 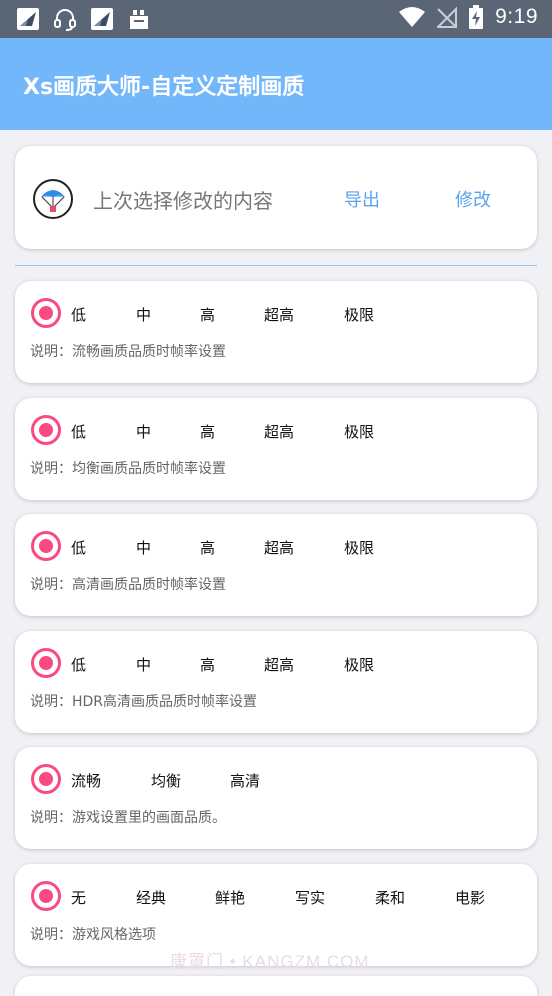 I want to click on parachute-icon, so click(x=53, y=199).